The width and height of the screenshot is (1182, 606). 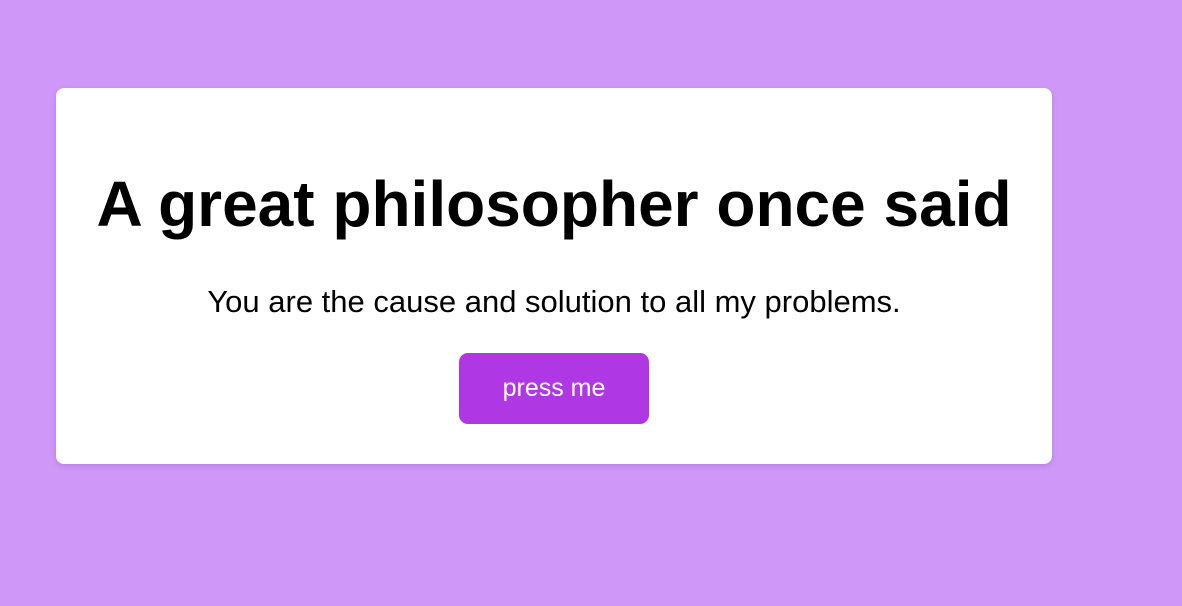 I want to click on card-title: A great philosopher once said, so click(x=554, y=204).